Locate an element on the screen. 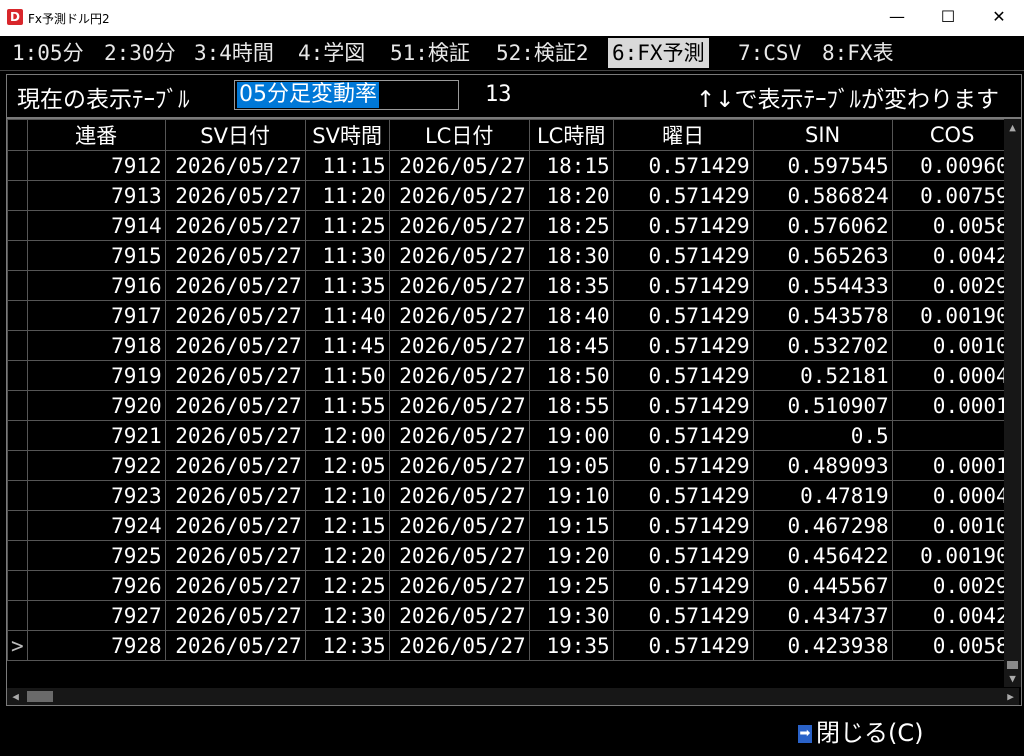  cell-sv-time: 11:50 is located at coordinates (347, 375).